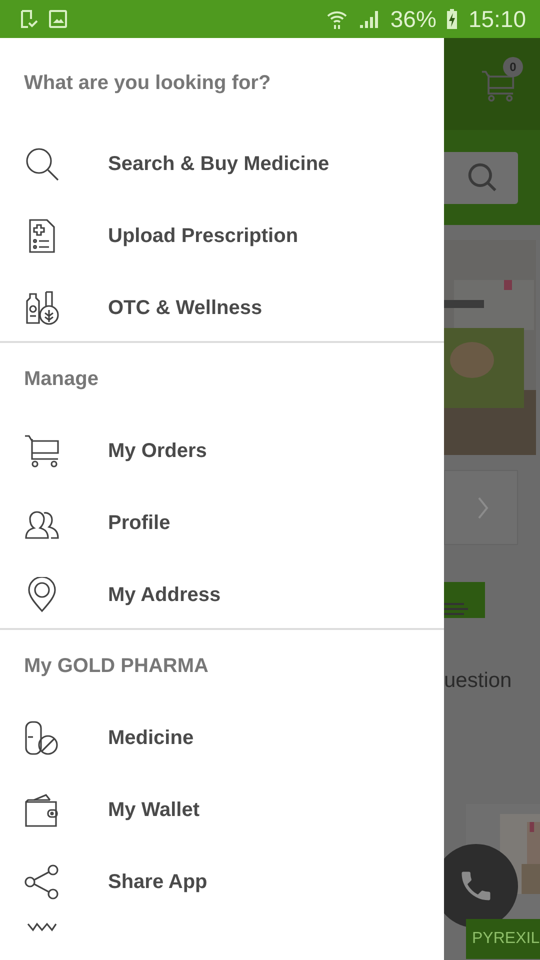  Describe the element at coordinates (42, 810) in the screenshot. I see `wallet-icon` at that location.